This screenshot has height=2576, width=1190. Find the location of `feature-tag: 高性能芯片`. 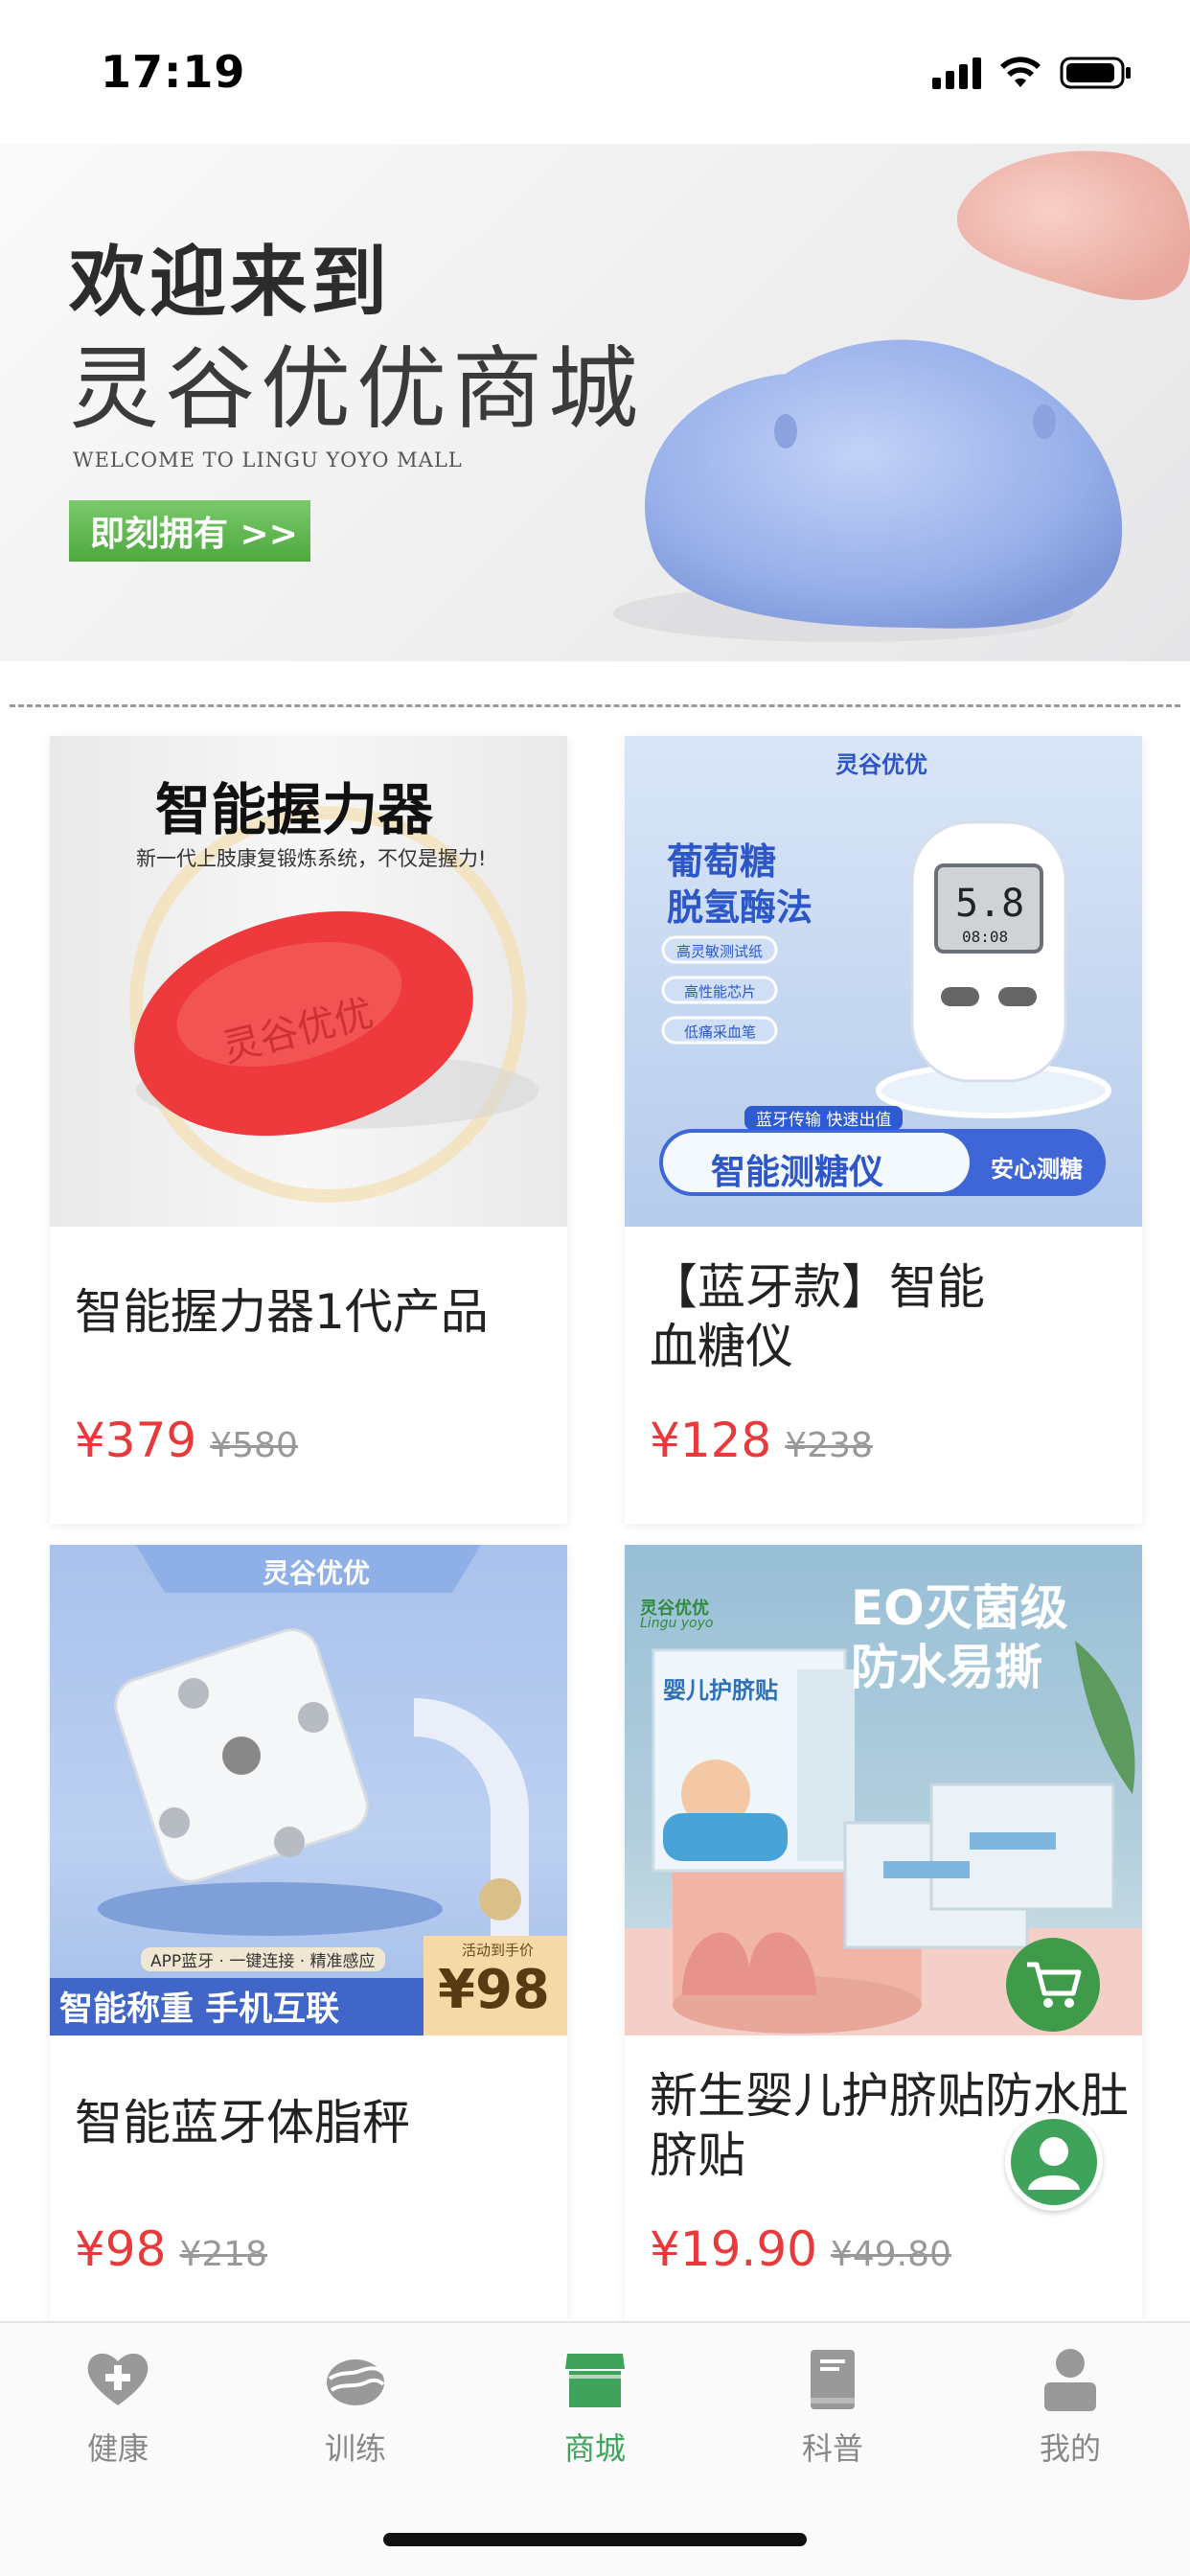

feature-tag: 高性能芯片 is located at coordinates (720, 992).